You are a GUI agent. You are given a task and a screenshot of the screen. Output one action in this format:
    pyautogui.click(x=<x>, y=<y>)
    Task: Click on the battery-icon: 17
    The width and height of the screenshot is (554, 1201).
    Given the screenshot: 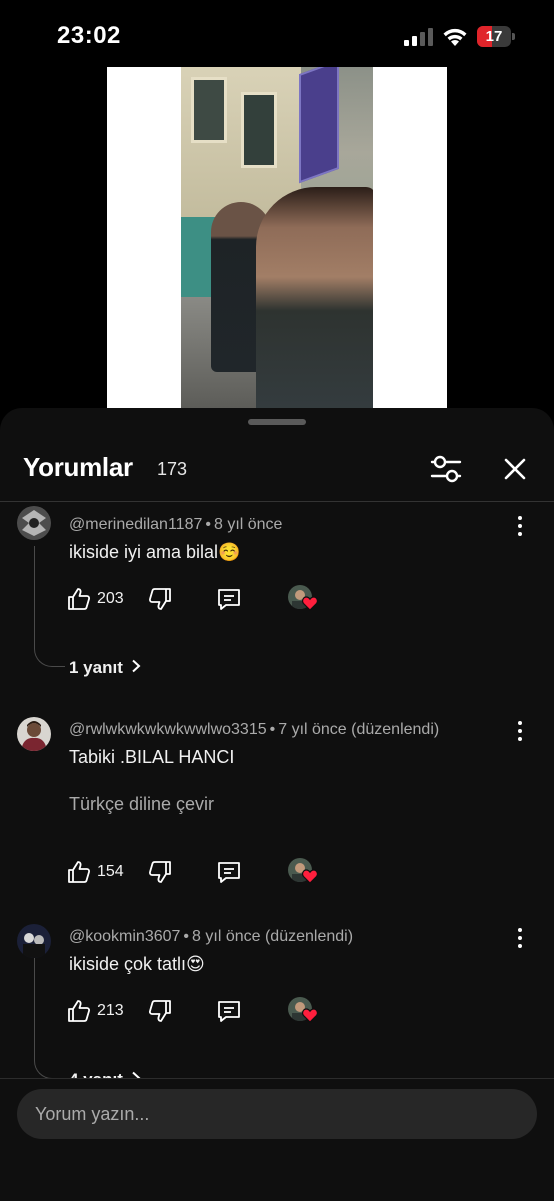 What is the action you would take?
    pyautogui.click(x=496, y=36)
    